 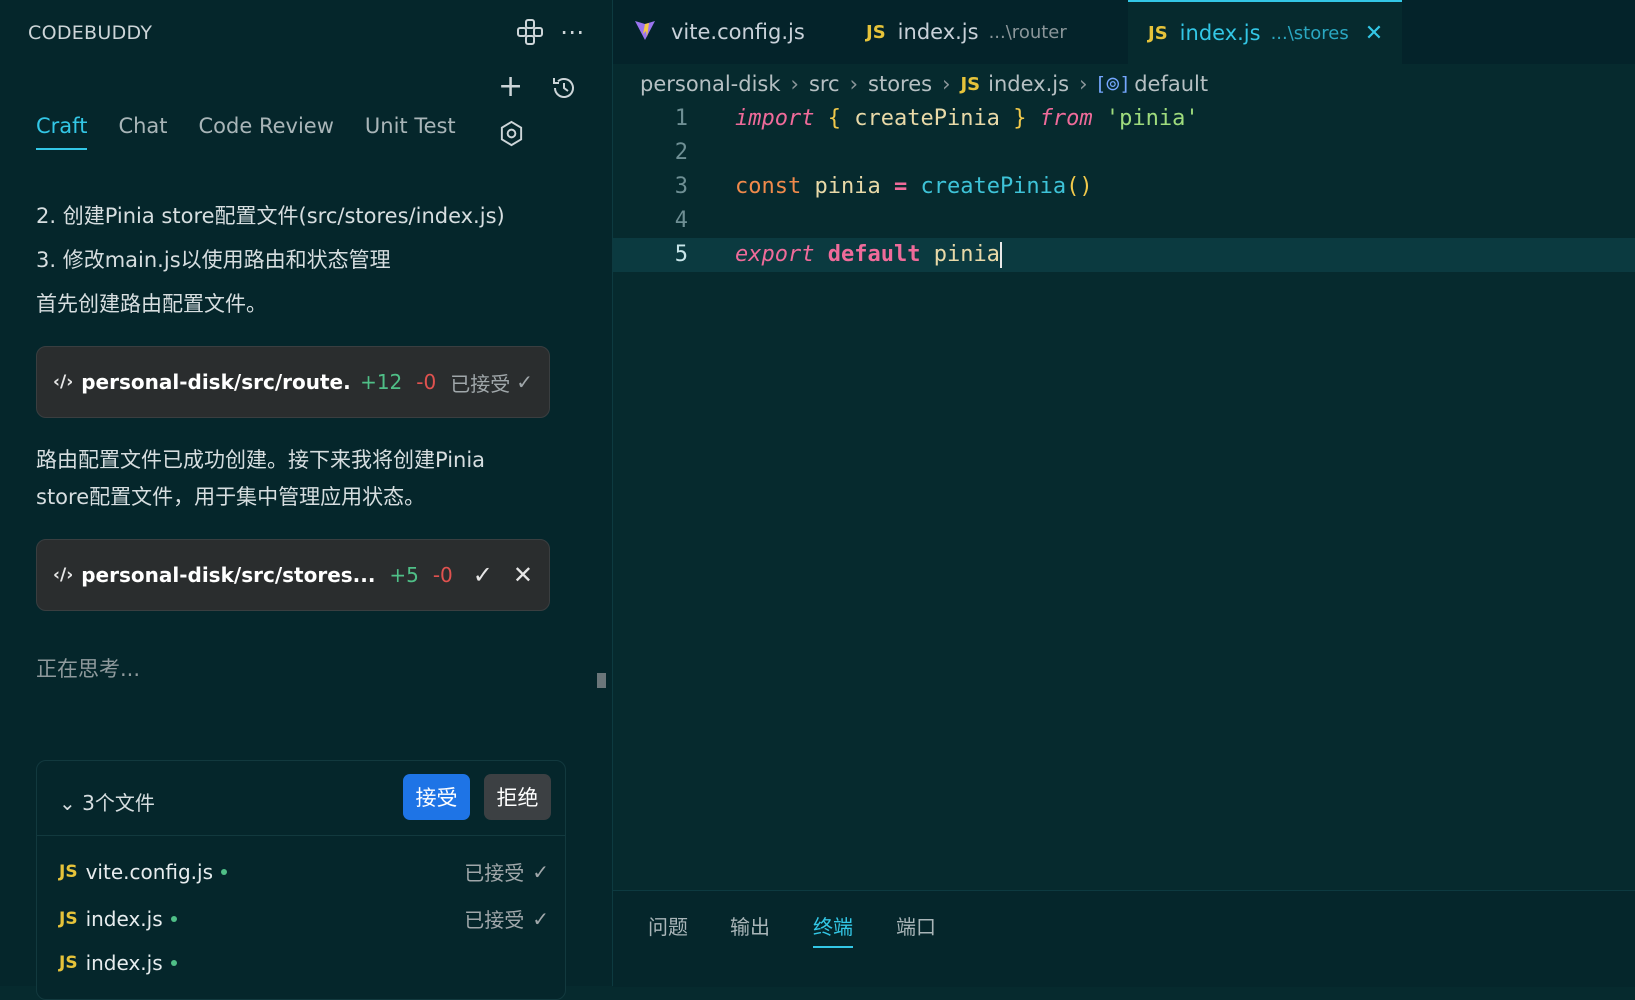 What do you see at coordinates (1309, 33) in the screenshot?
I see `tab-path-hint: ...\stores` at bounding box center [1309, 33].